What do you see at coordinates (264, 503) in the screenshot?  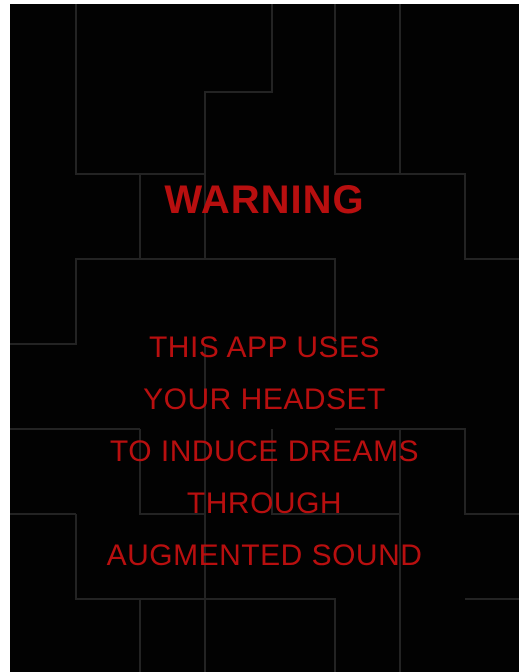 I see `message-line: THROUGH` at bounding box center [264, 503].